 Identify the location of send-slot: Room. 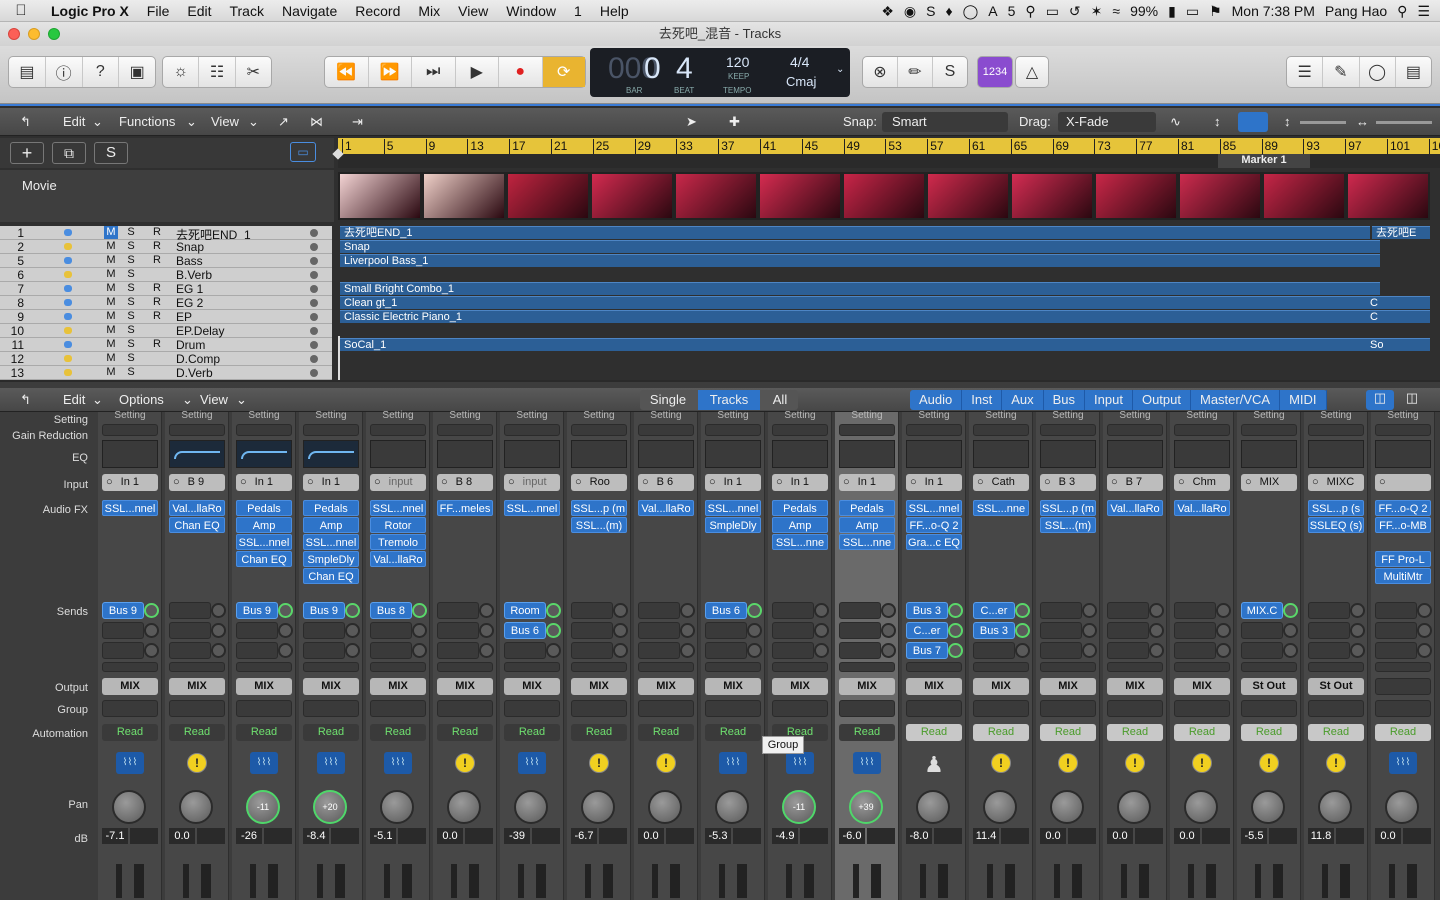
(525, 610).